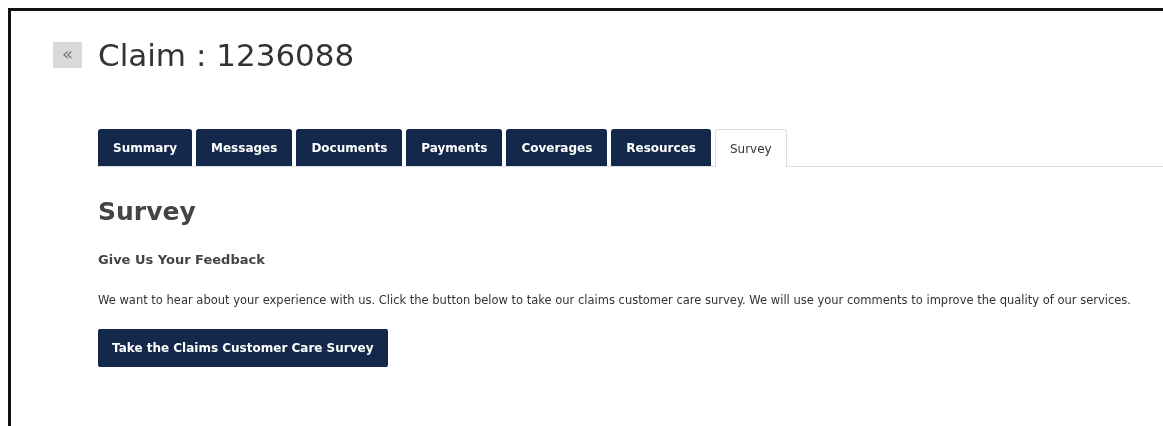  I want to click on tab: Payments, so click(454, 147).